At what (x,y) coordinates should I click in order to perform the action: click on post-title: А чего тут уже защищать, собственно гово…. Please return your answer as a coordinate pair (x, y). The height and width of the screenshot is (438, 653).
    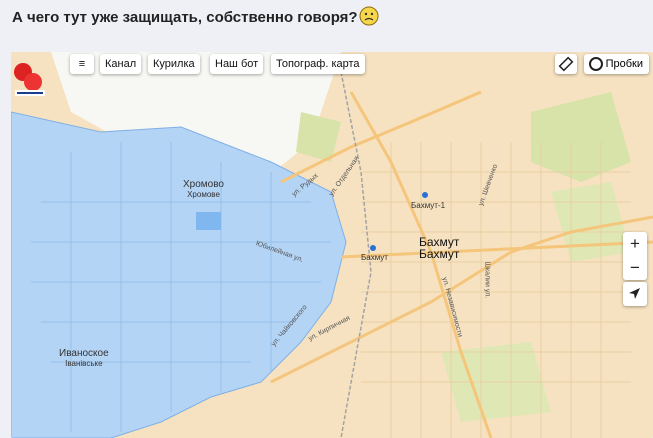
    Looking at the image, I should click on (185, 17).